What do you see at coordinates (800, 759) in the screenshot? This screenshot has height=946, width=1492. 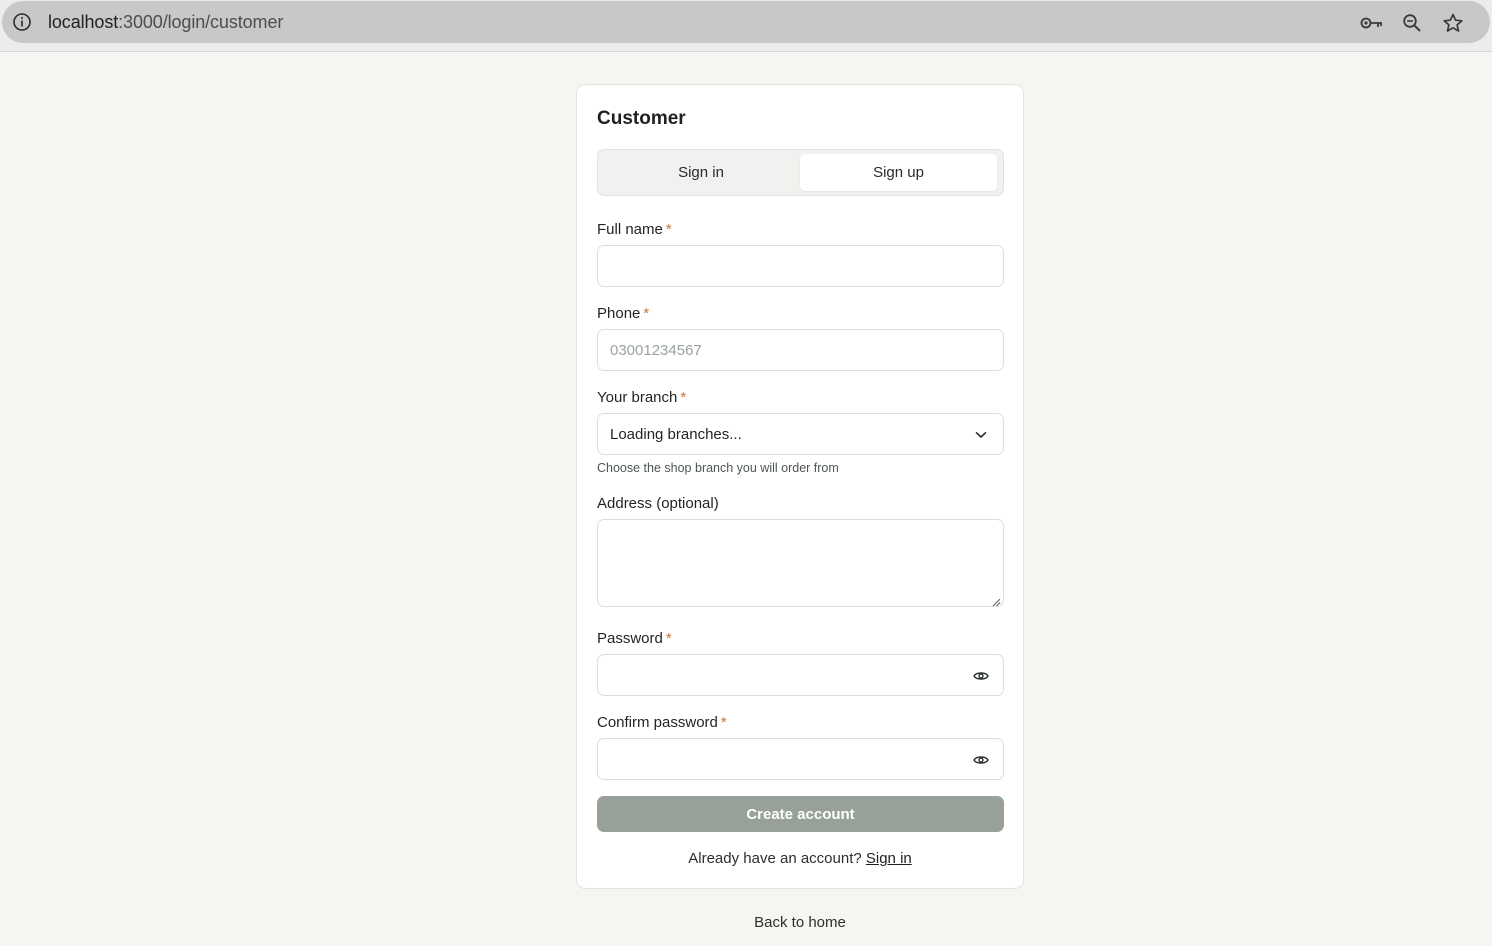 I see `confirm-password-field` at bounding box center [800, 759].